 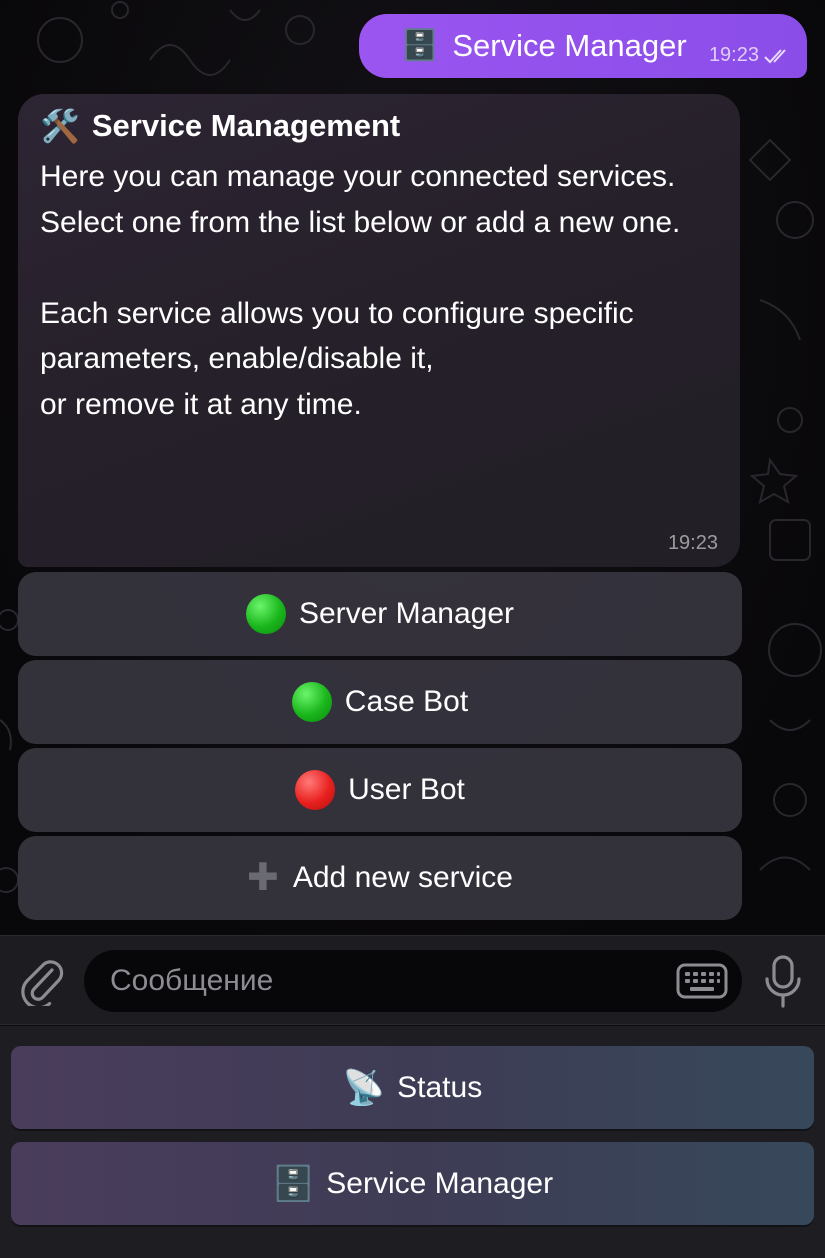 I want to click on outgoing-message-text: Service Manager, so click(x=569, y=45).